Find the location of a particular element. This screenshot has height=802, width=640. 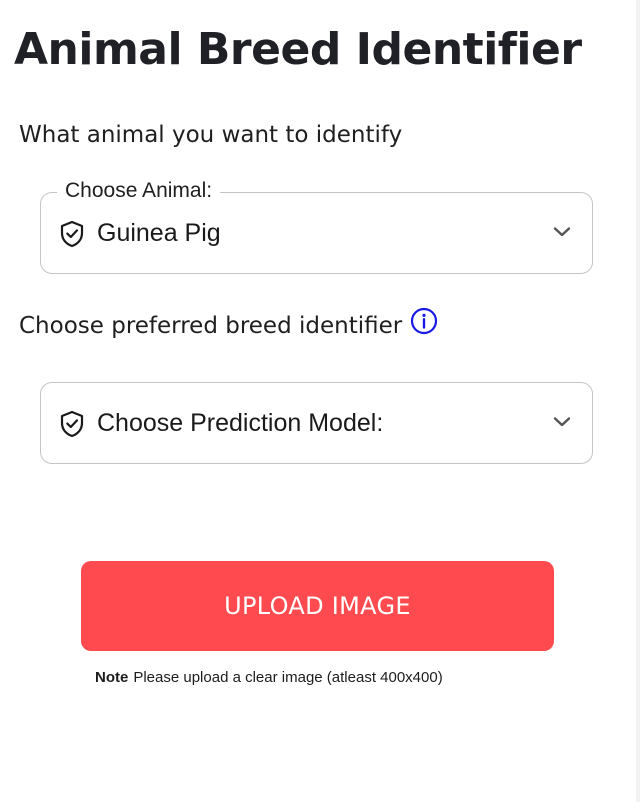

prediction-model-select: Choose Prediction Model: is located at coordinates (316, 423).